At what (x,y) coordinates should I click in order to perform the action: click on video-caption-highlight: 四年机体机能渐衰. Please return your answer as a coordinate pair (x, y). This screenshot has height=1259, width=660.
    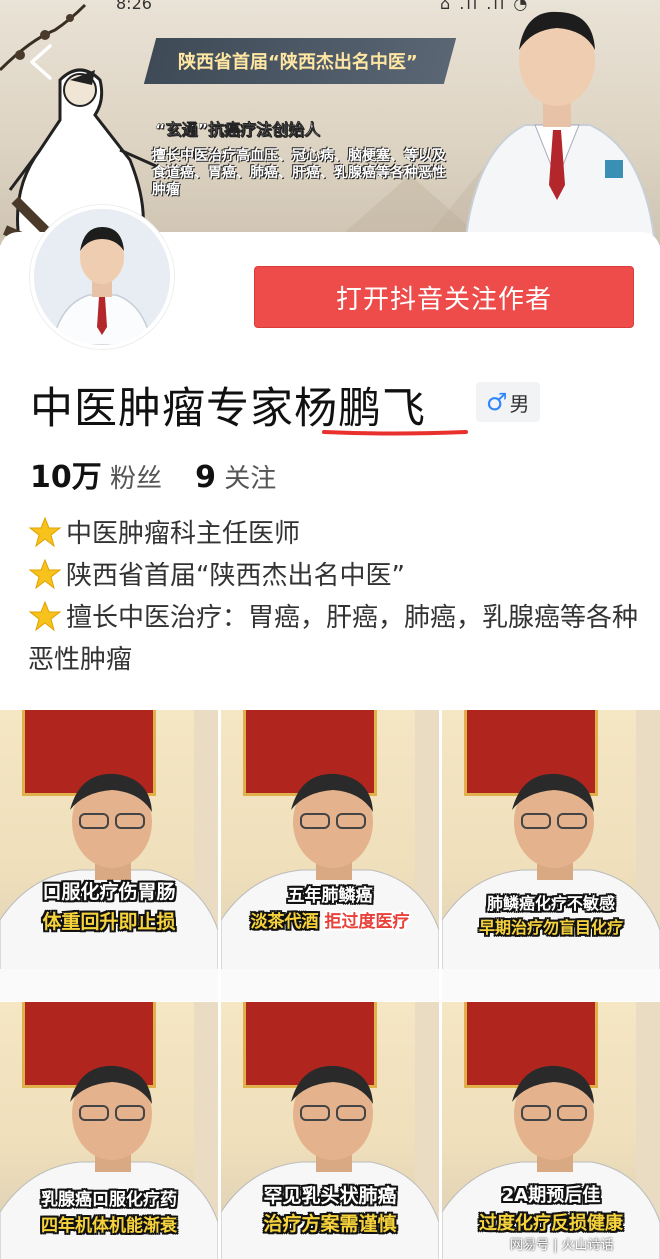
    Looking at the image, I should click on (109, 1226).